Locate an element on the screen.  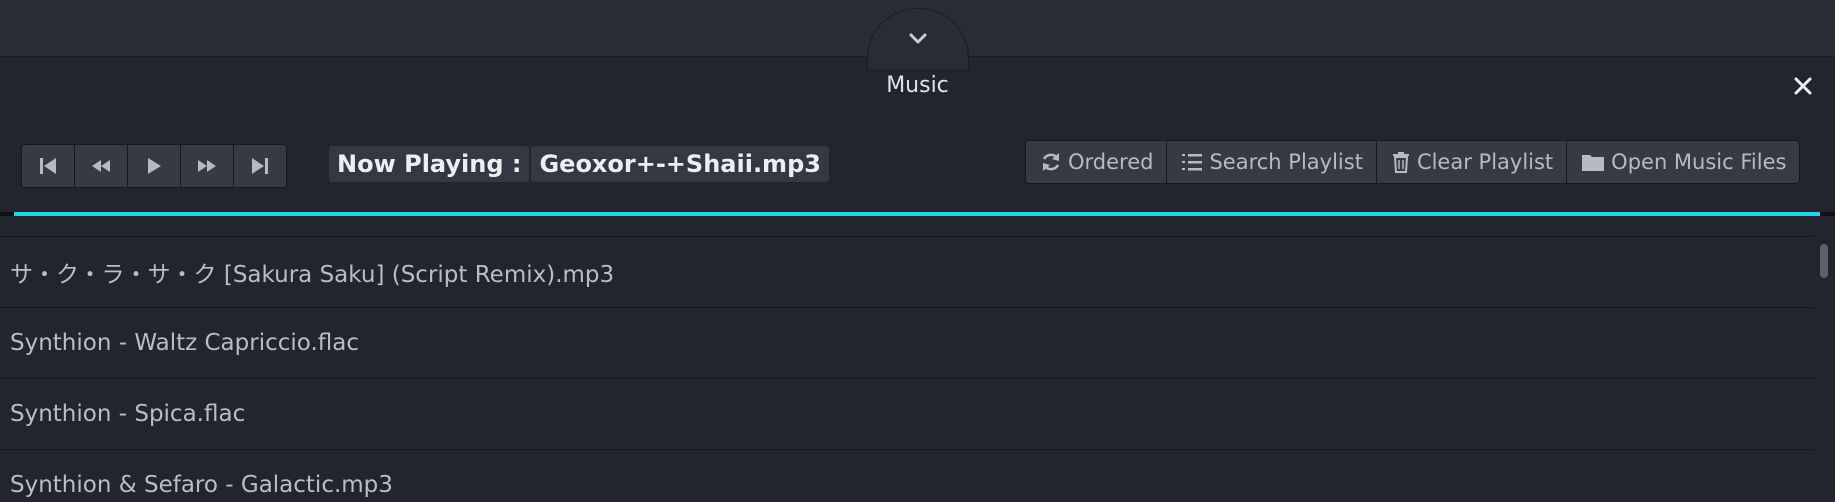
close-icon is located at coordinates (1803, 86).